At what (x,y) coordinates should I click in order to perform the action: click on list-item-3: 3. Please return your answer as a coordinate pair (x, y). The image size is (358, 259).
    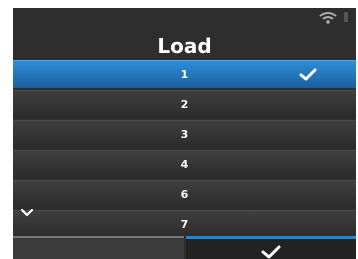
    Looking at the image, I should click on (184, 134).